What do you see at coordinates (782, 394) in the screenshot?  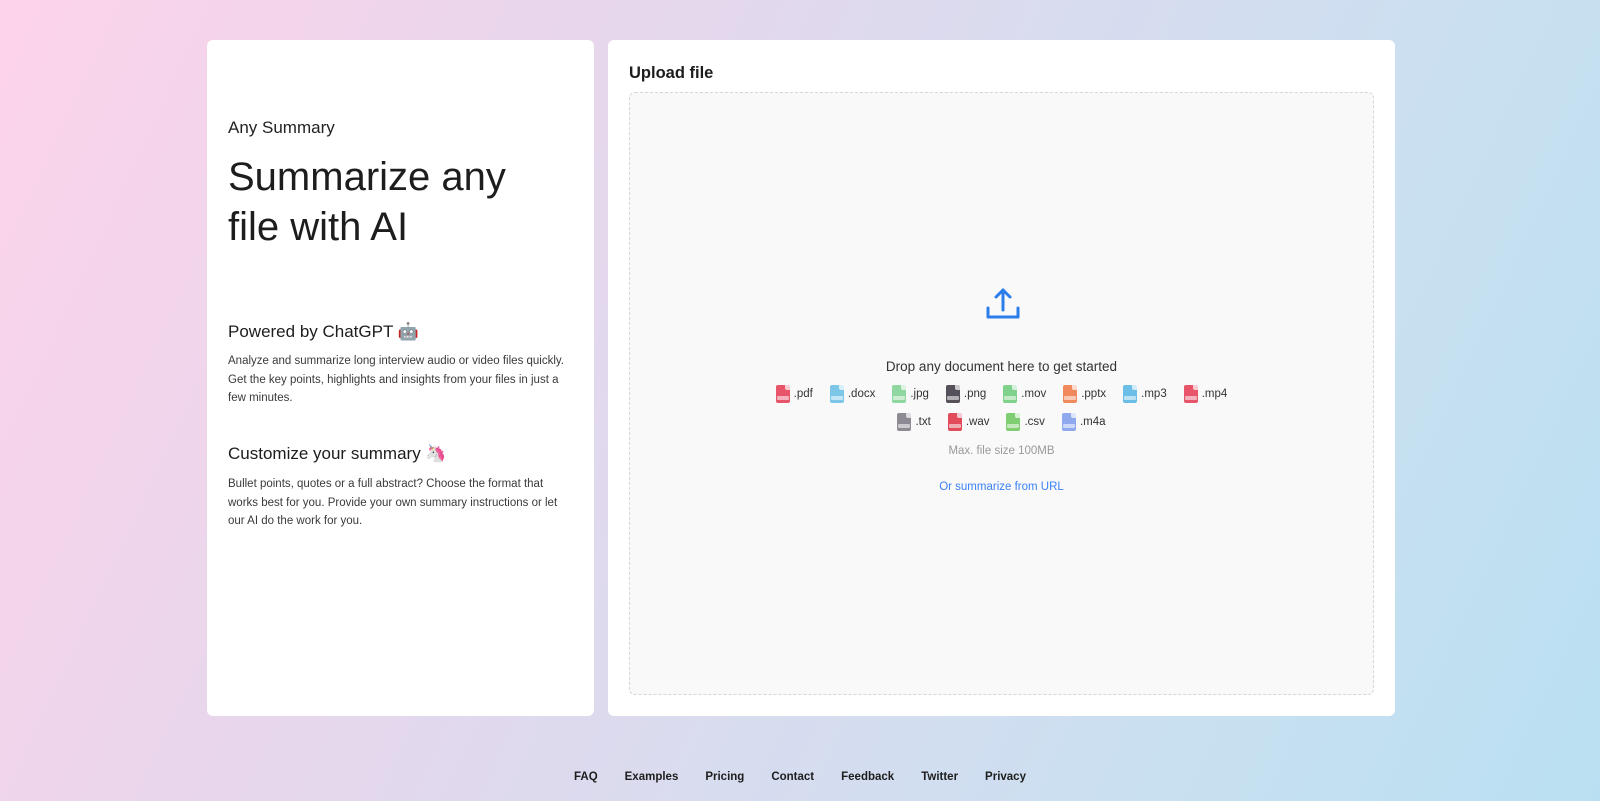 I see `pdf-file-icon` at bounding box center [782, 394].